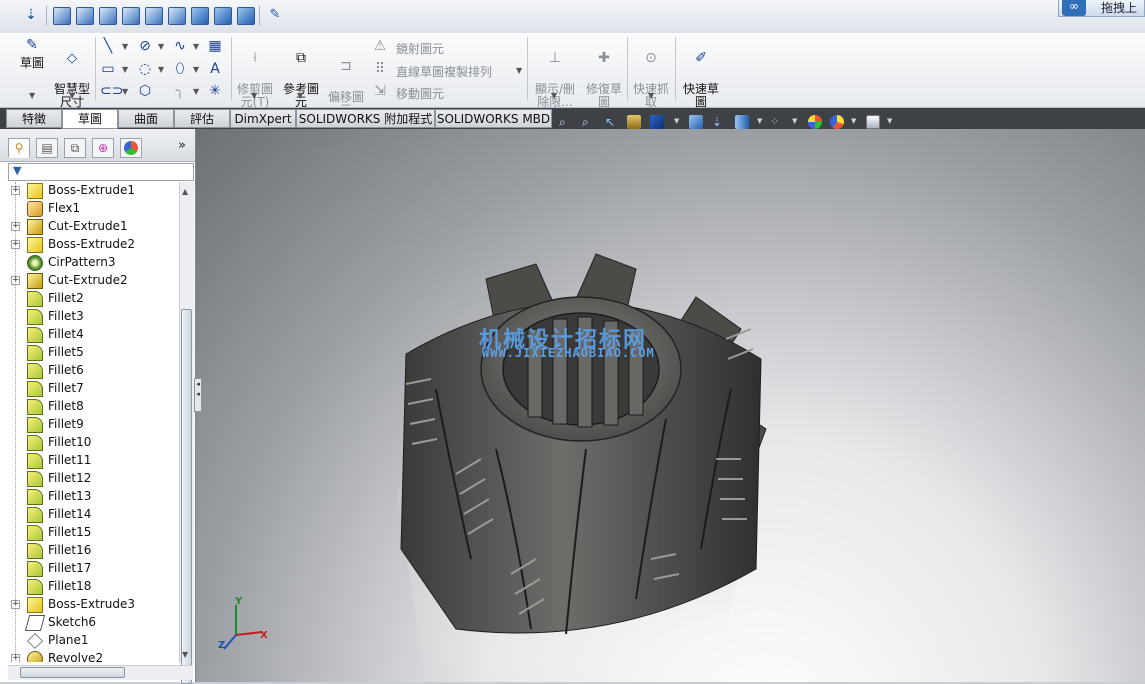  What do you see at coordinates (566, 122) in the screenshot?
I see `zoom-to-fit-icon: ⌕` at bounding box center [566, 122].